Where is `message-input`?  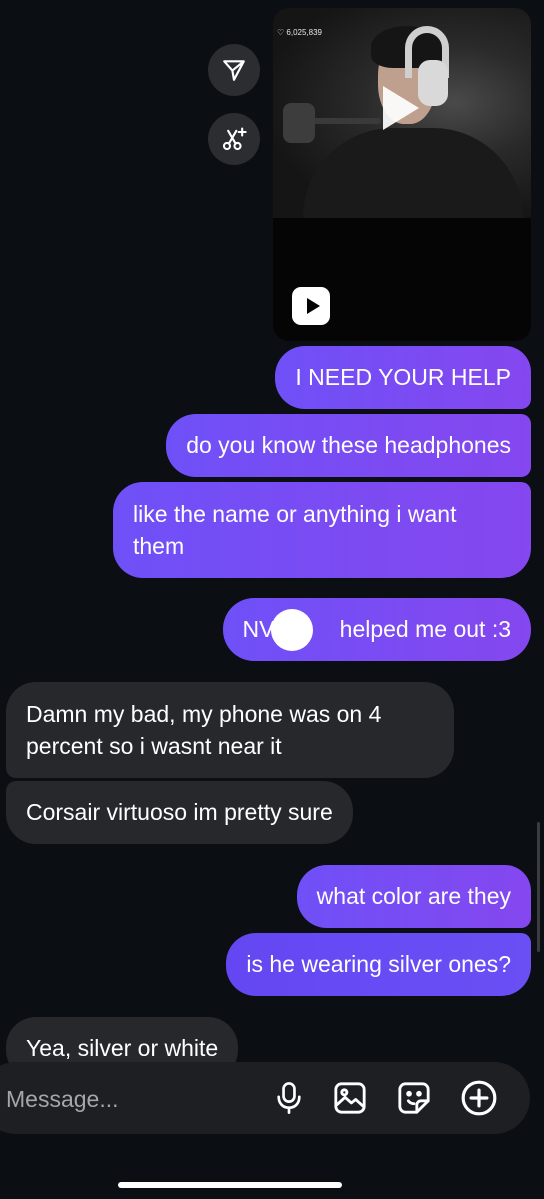
message-input is located at coordinates (131, 1099).